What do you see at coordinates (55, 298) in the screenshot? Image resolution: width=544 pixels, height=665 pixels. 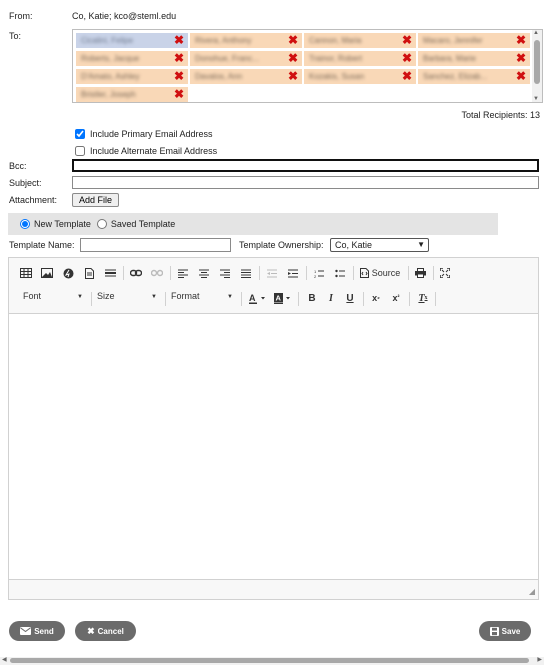 I see `font-dropdown: Font ▼` at bounding box center [55, 298].